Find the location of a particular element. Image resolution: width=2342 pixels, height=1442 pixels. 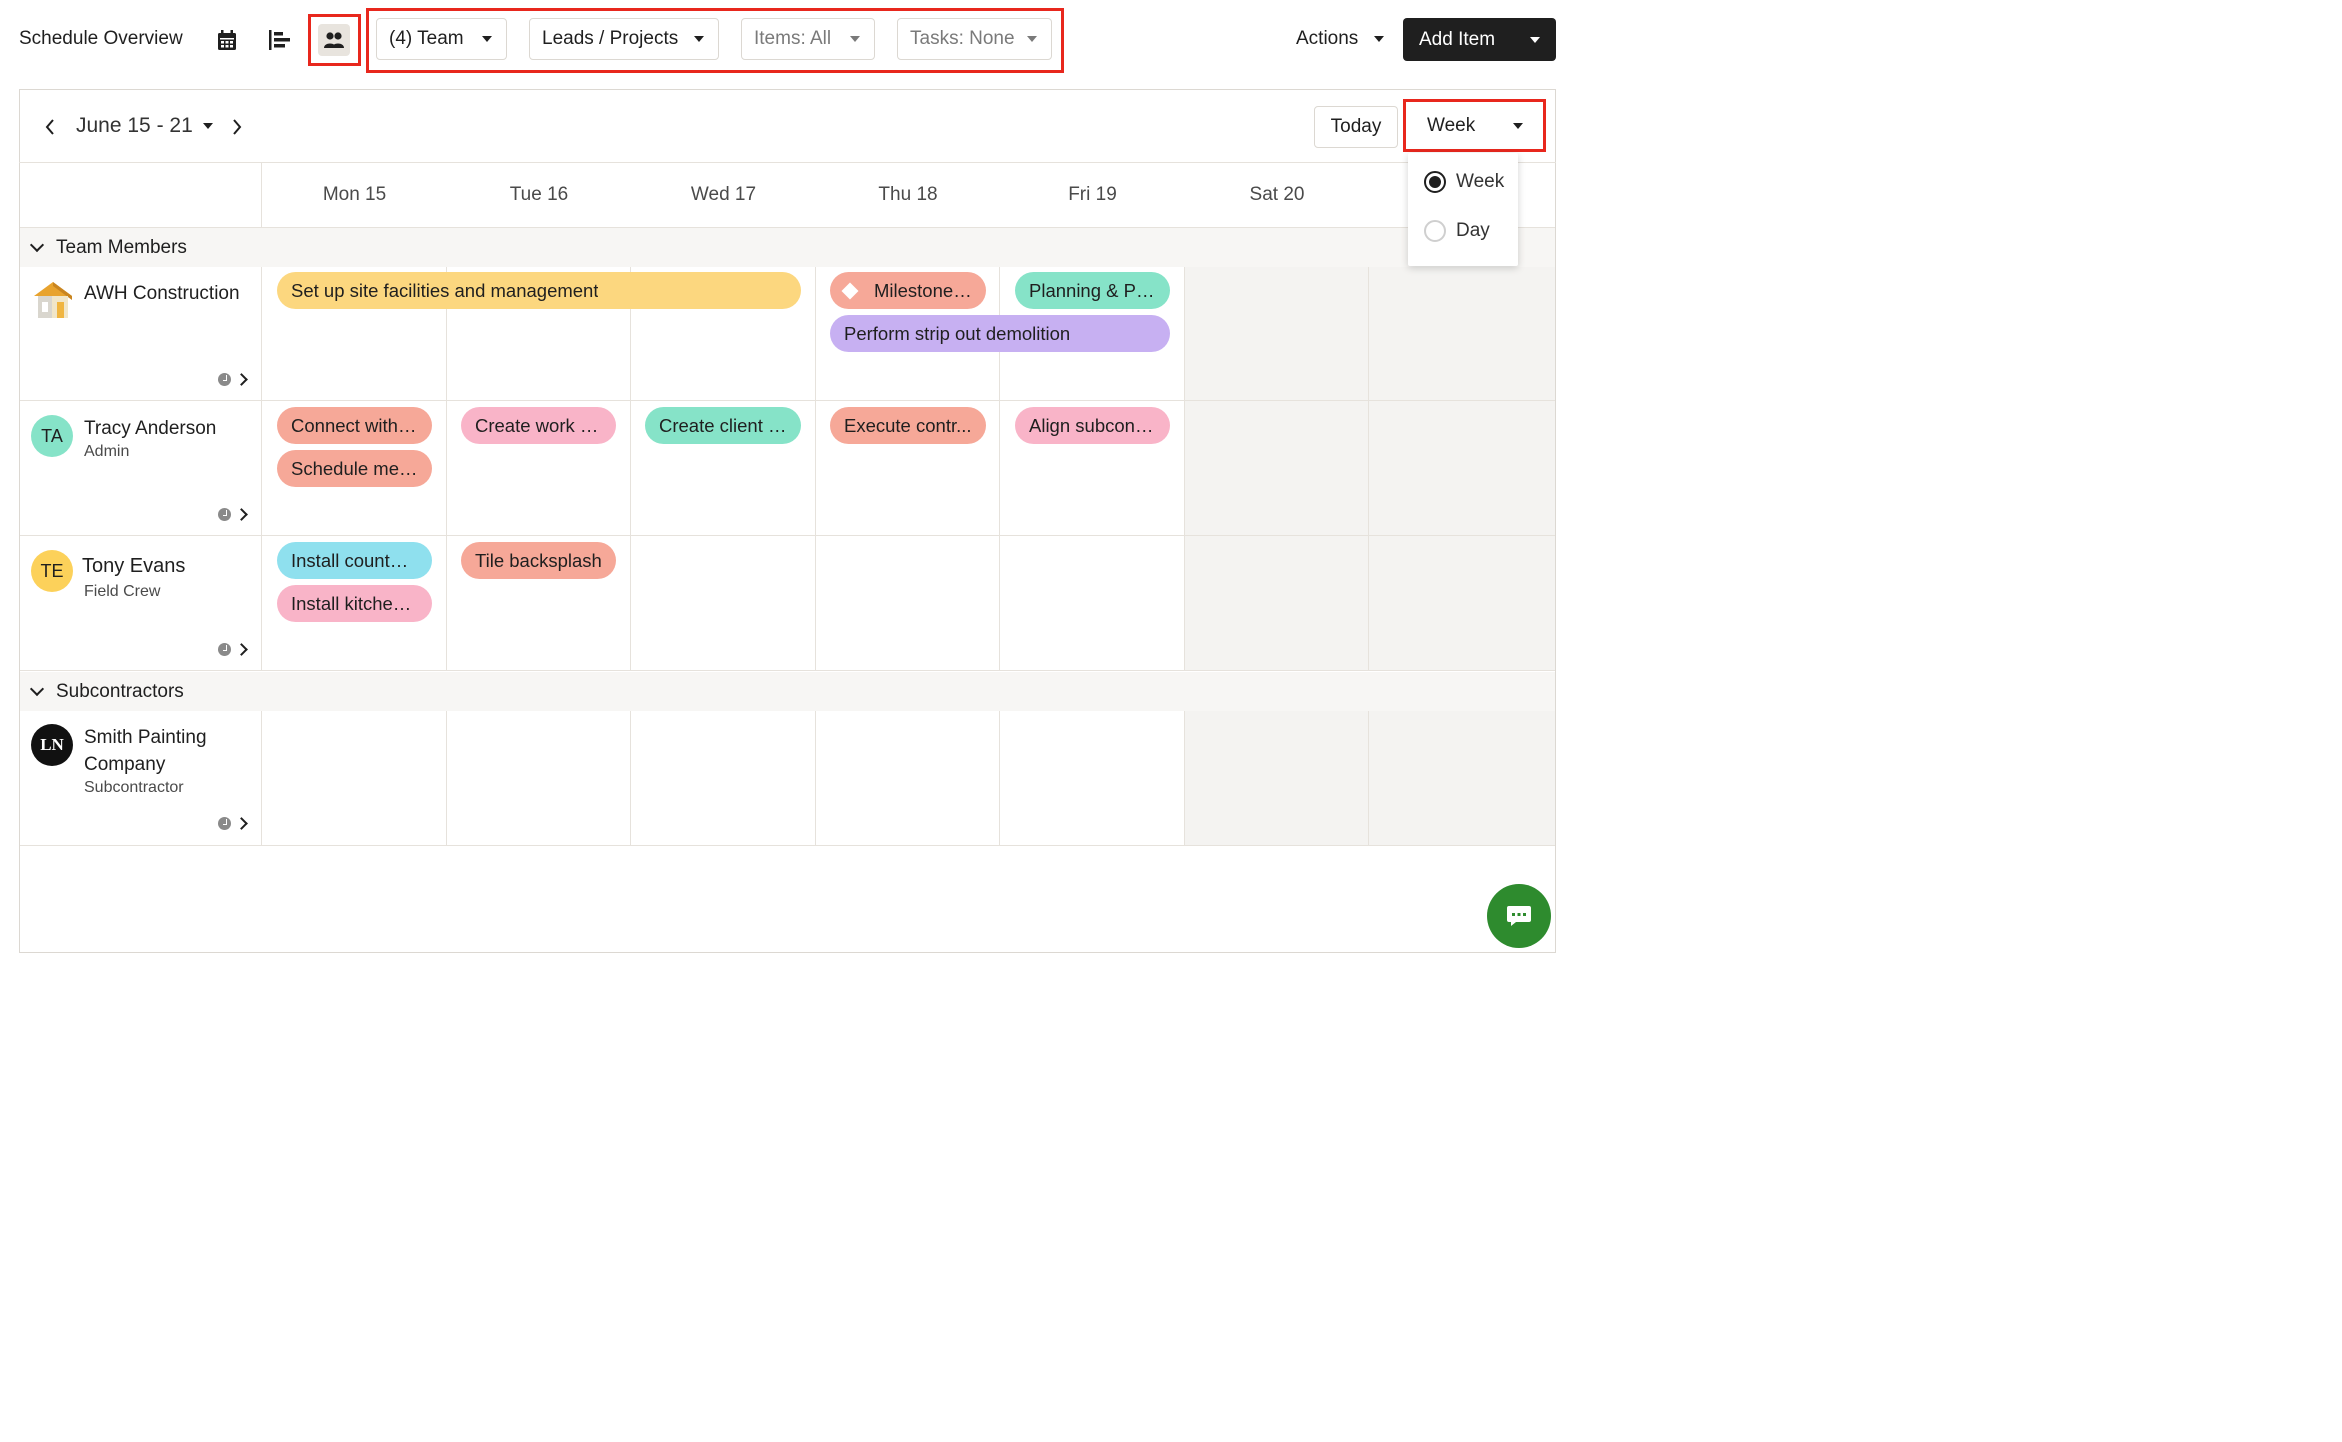

event-label: Set up site facilities and management is located at coordinates (445, 290).